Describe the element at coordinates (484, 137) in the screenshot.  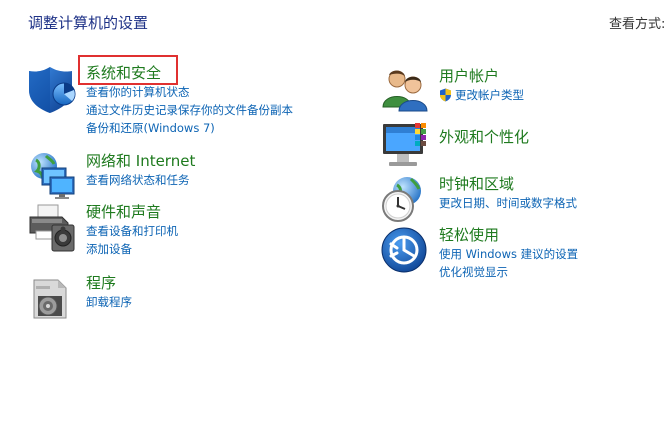
I see `category-title: 外观和个性化` at that location.